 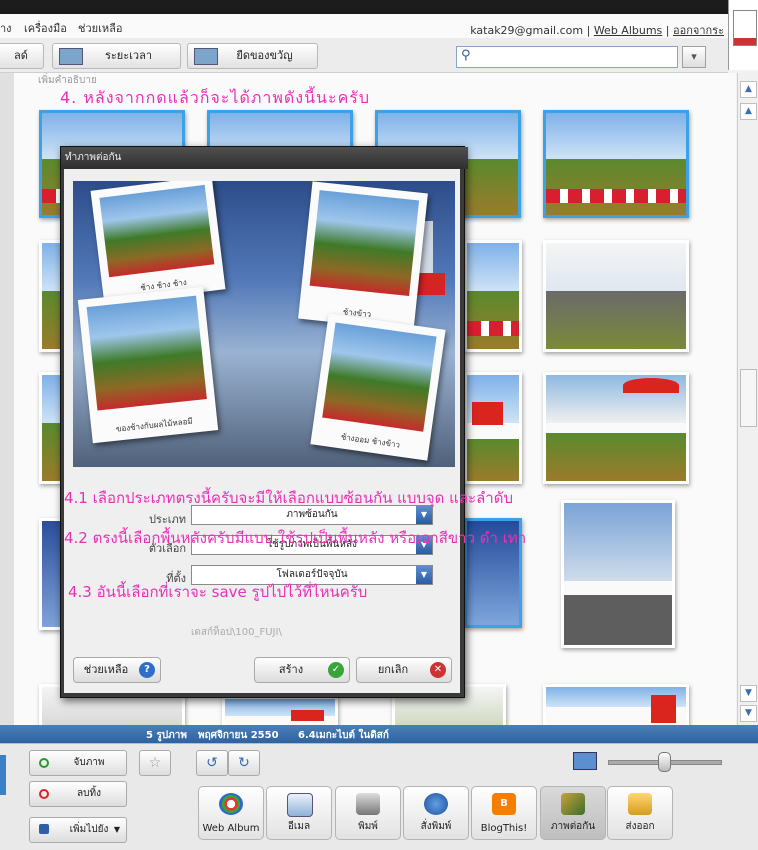 I want to click on create-label: สร้าง, so click(x=291, y=669).